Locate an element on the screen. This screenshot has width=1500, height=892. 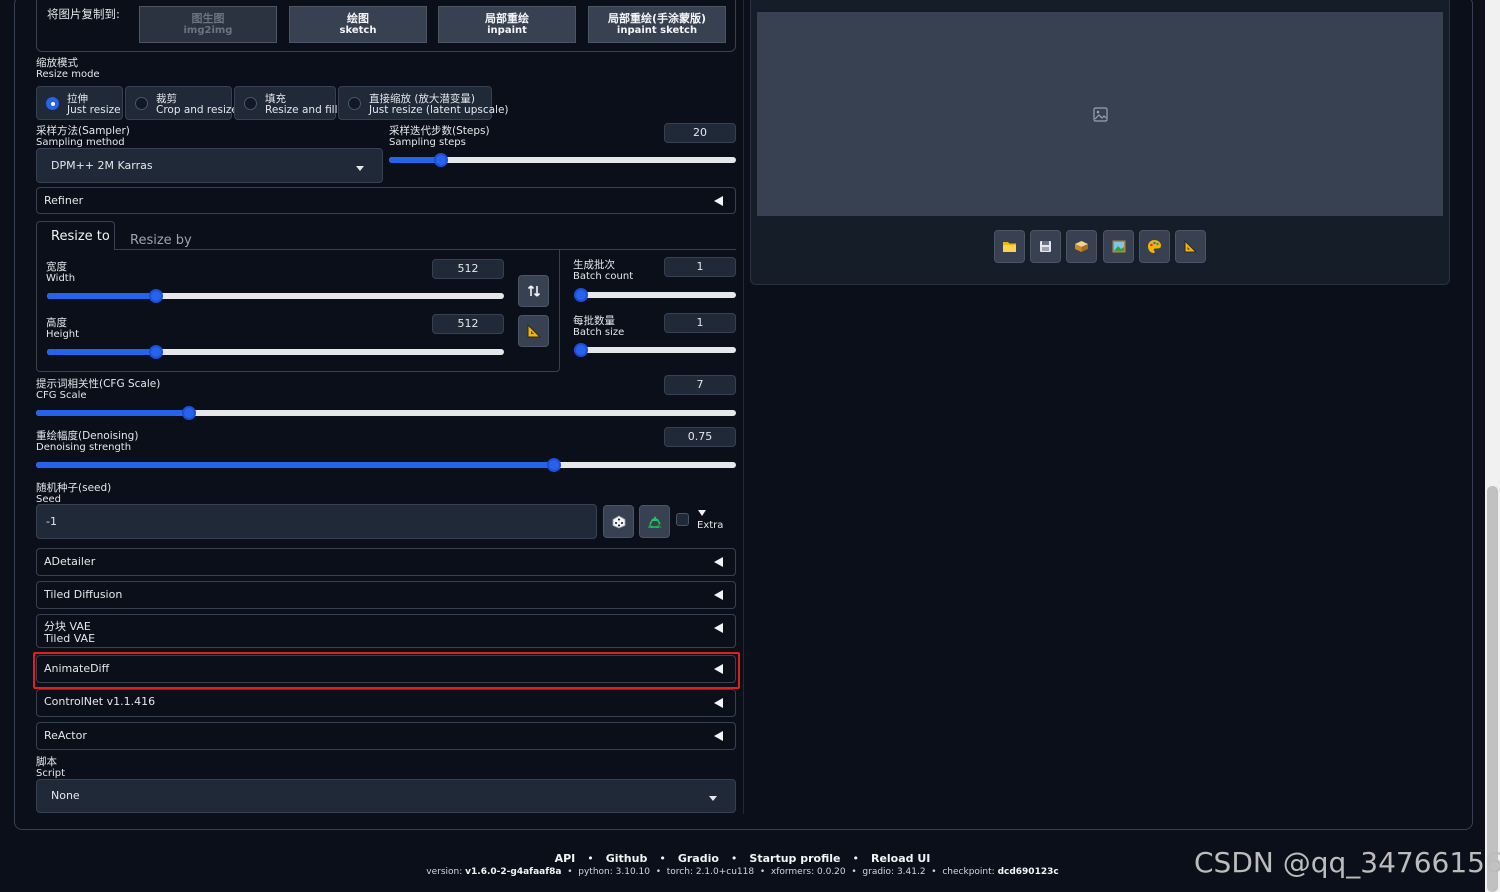
width-input: 512 is located at coordinates (468, 269).